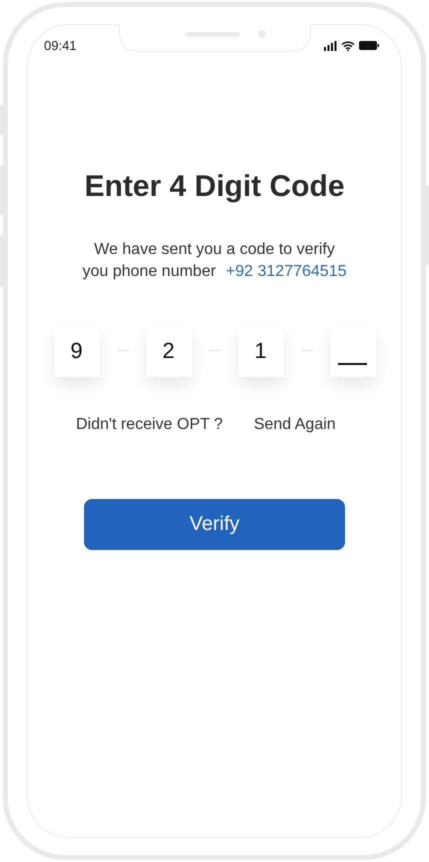 This screenshot has height=862, width=429. Describe the element at coordinates (60, 46) in the screenshot. I see `status-time: 09:41` at that location.